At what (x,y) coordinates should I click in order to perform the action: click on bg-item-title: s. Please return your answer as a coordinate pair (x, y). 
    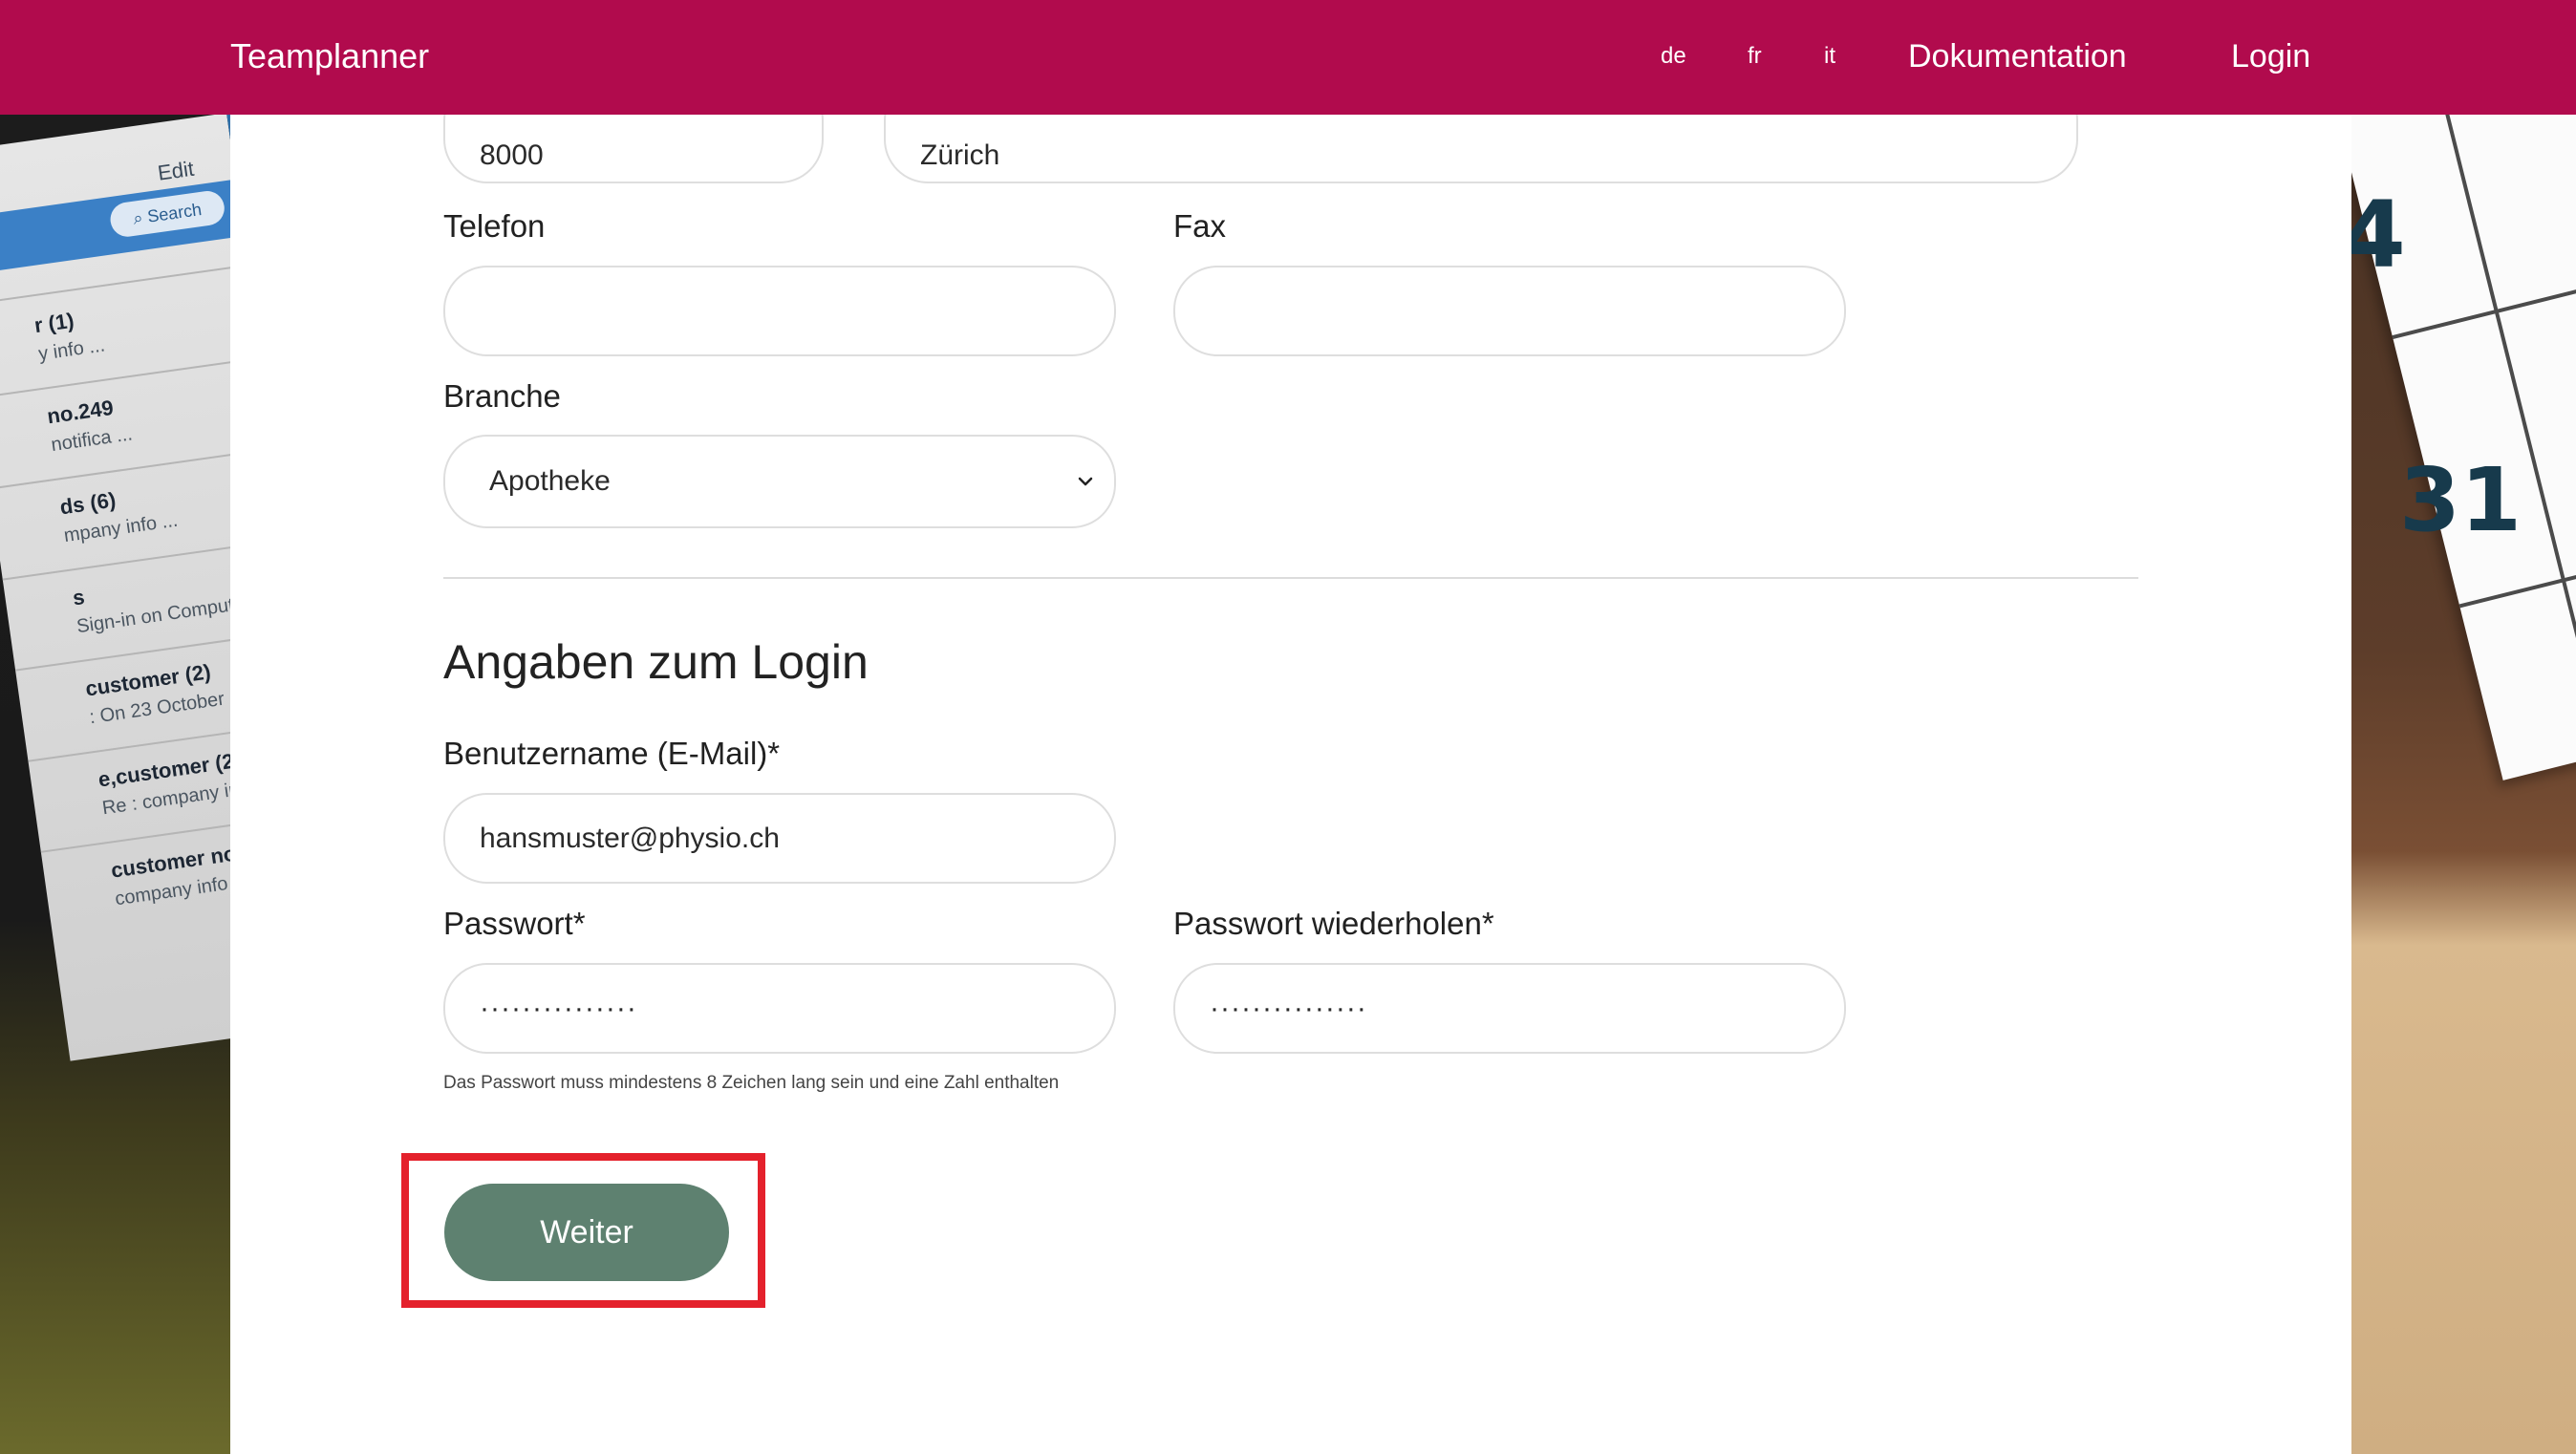
    Looking at the image, I should click on (79, 597).